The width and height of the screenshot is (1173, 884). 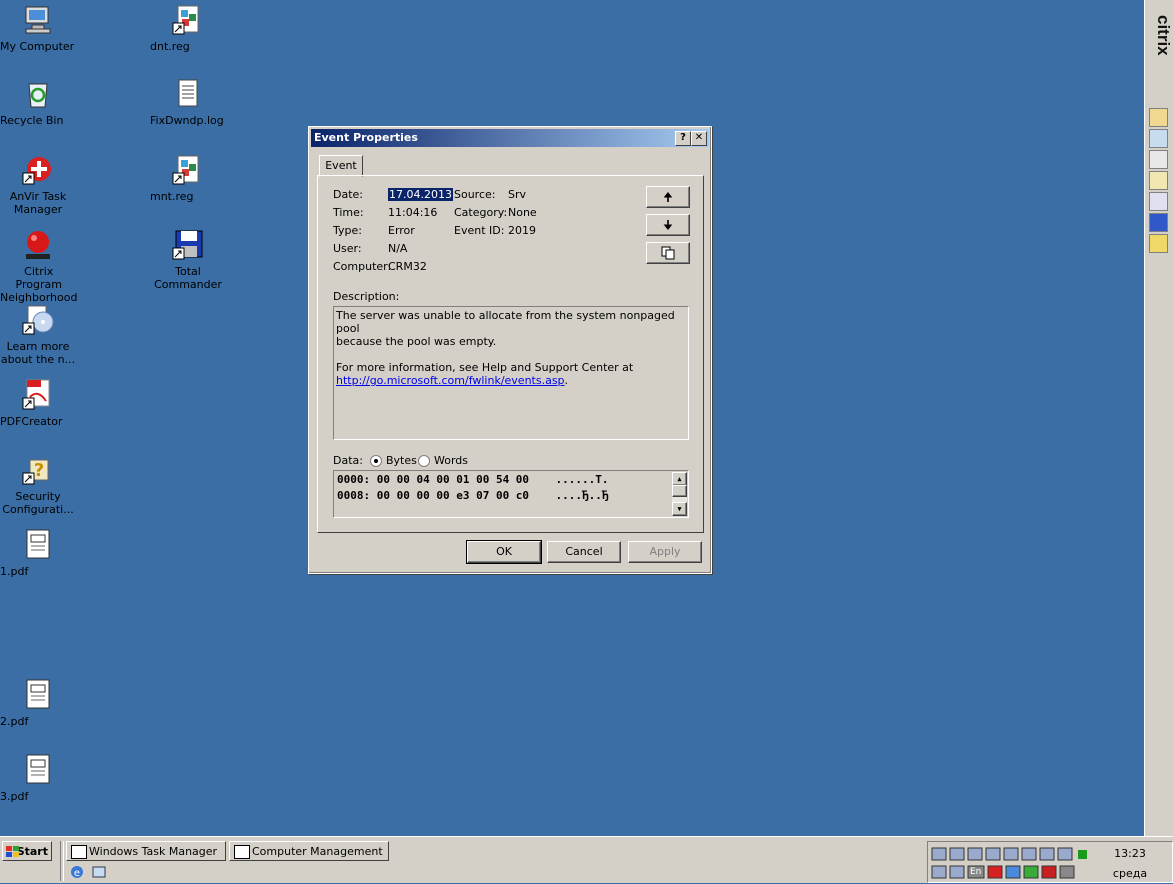 What do you see at coordinates (522, 230) in the screenshot?
I see `eventid-value: 2019` at bounding box center [522, 230].